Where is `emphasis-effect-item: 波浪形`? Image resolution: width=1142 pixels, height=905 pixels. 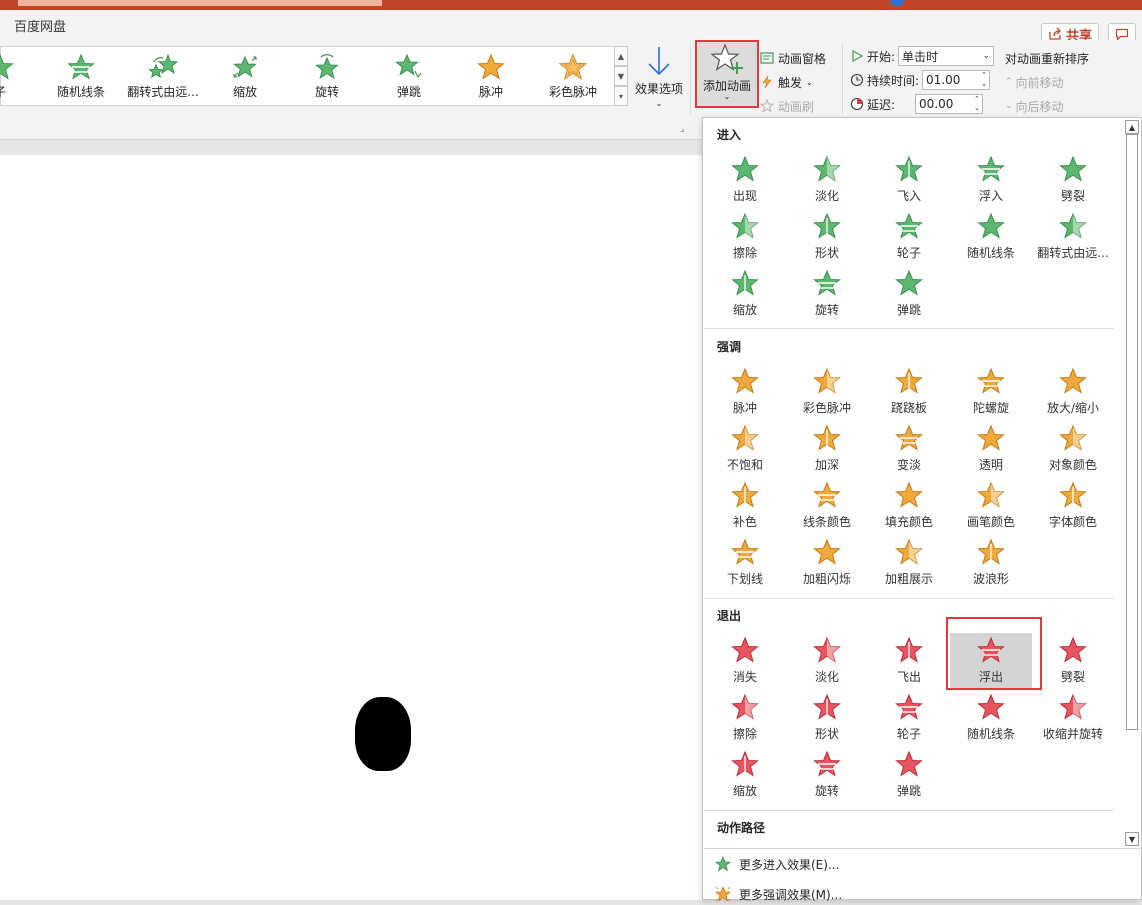
emphasis-effect-item: 波浪形 is located at coordinates (991, 562).